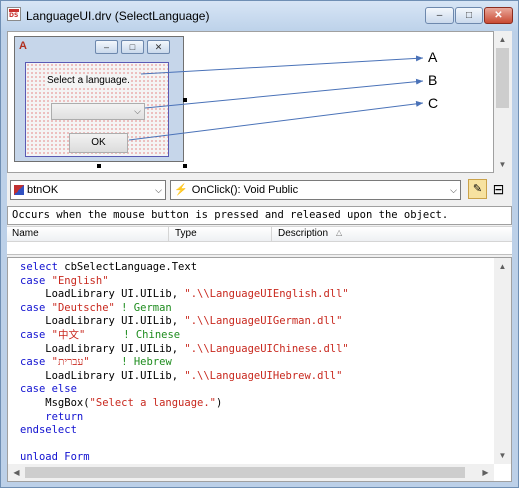 Image resolution: width=519 pixels, height=488 pixels. What do you see at coordinates (14, 14) in the screenshot?
I see `app-icon` at bounding box center [14, 14].